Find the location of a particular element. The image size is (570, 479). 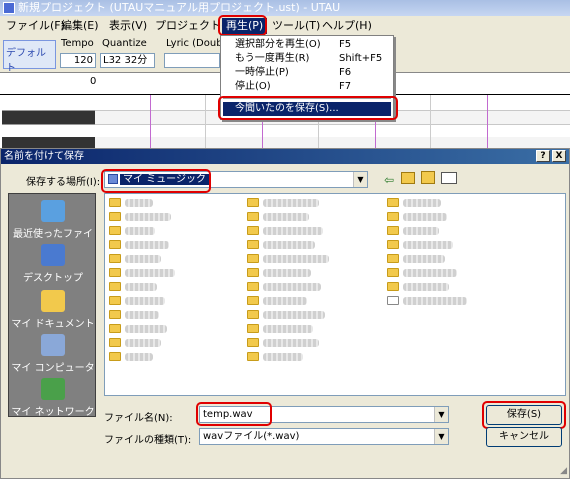

filetype-select: wavファイル(*.wav) ▼ is located at coordinates (324, 436).